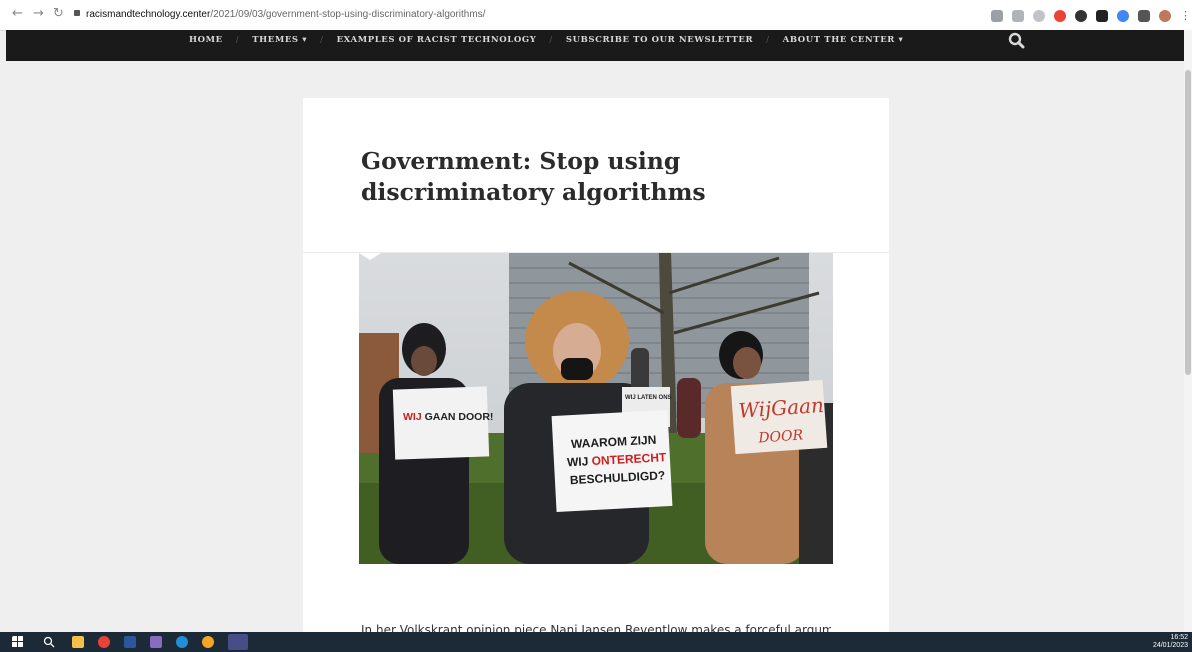 This screenshot has height=652, width=1192. I want to click on taskbar: 16:52 24/01/2023, so click(596, 642).